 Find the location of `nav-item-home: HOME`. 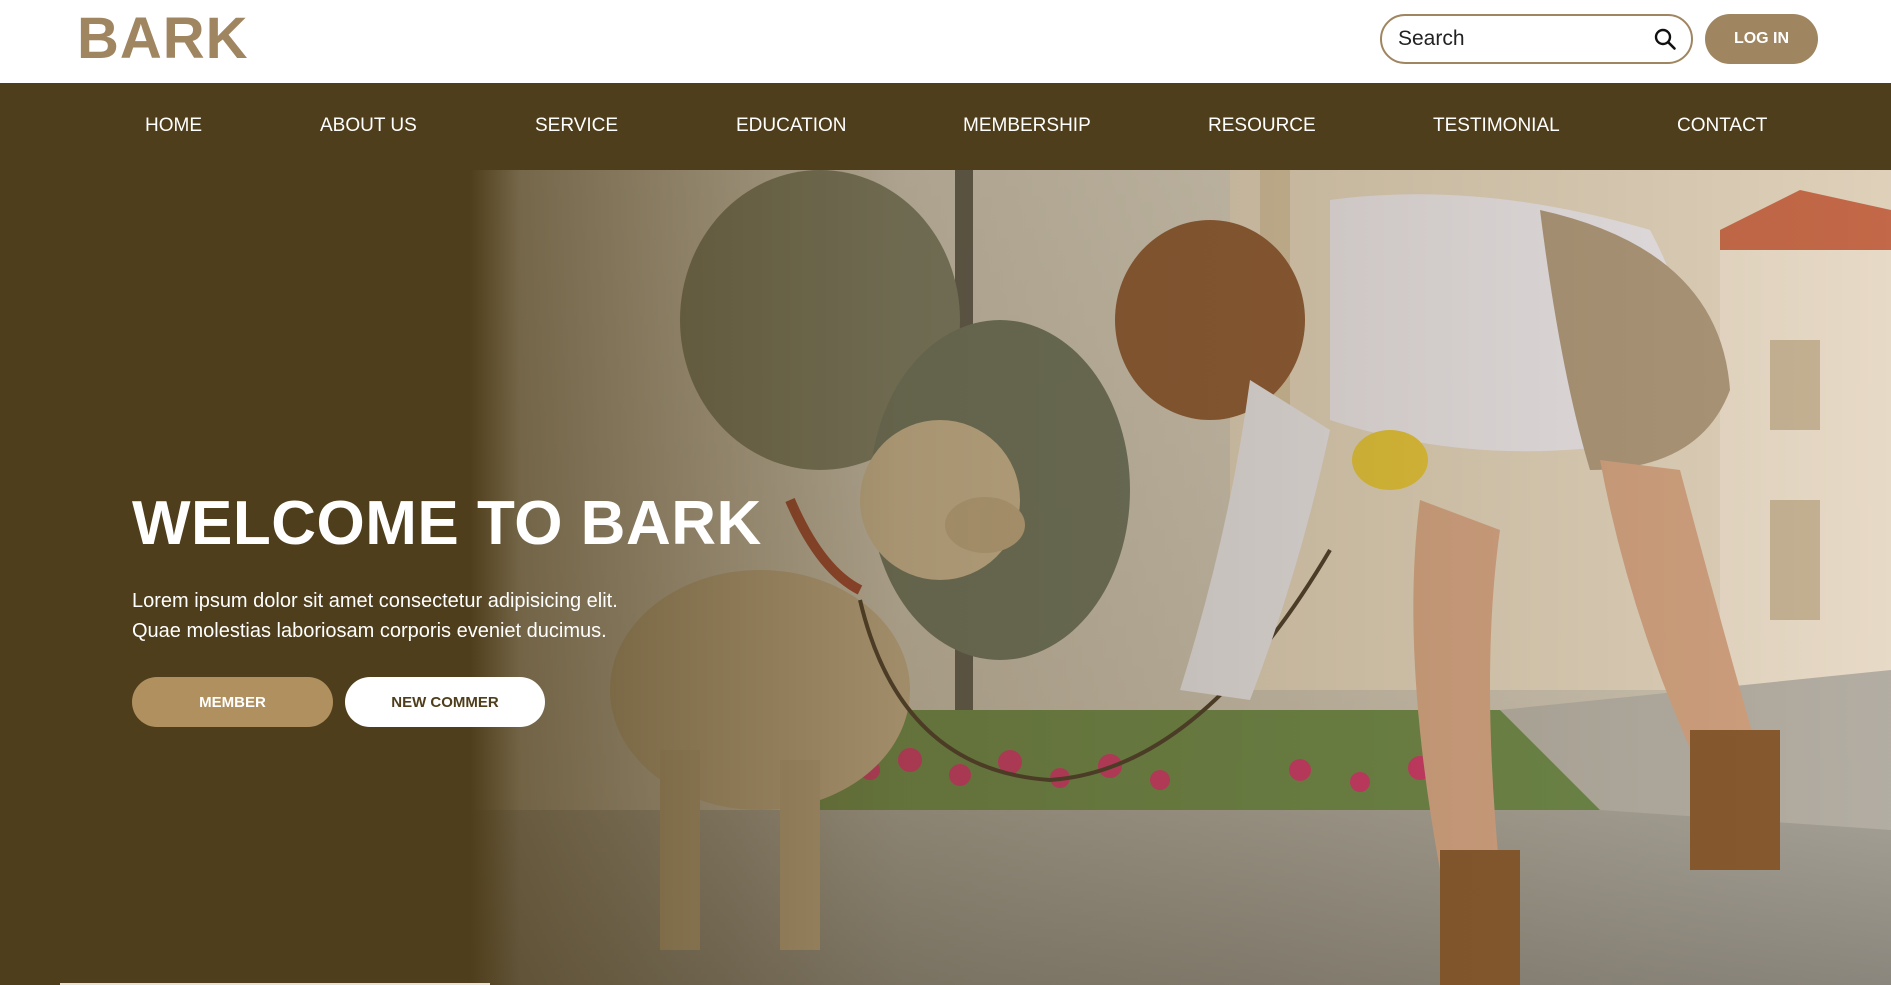

nav-item-home: HOME is located at coordinates (173, 126).